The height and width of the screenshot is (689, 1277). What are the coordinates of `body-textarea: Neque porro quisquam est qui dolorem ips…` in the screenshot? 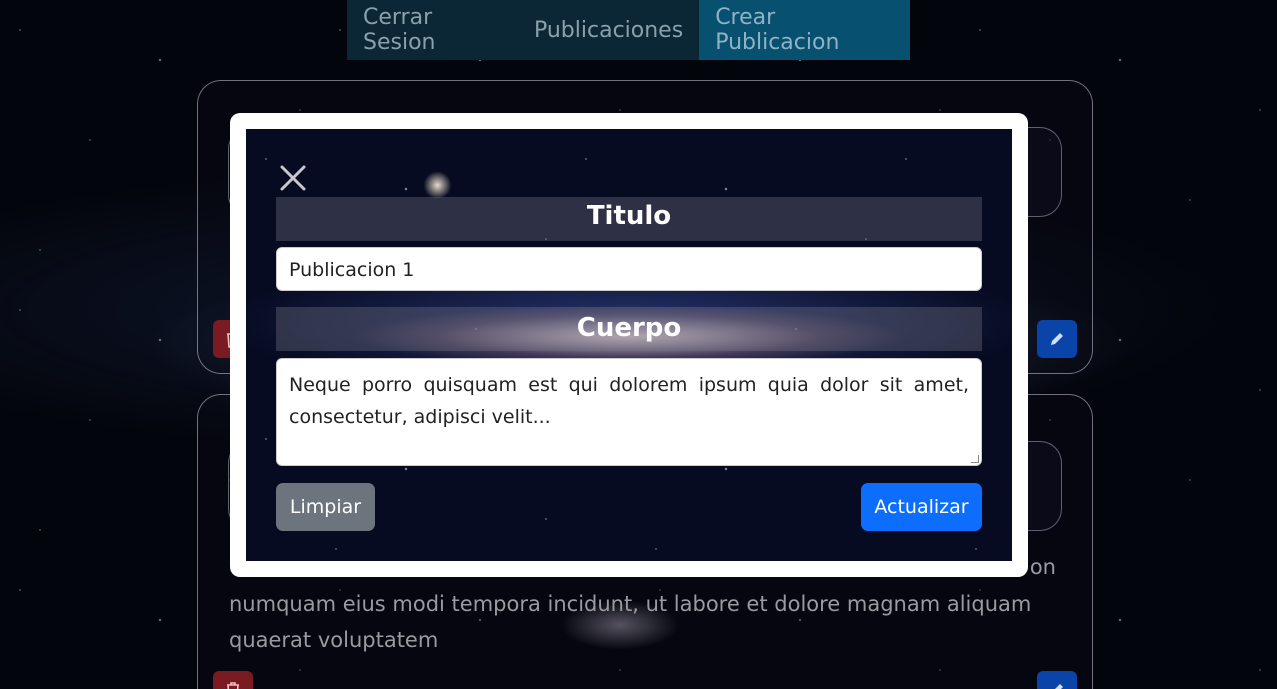 It's located at (629, 412).